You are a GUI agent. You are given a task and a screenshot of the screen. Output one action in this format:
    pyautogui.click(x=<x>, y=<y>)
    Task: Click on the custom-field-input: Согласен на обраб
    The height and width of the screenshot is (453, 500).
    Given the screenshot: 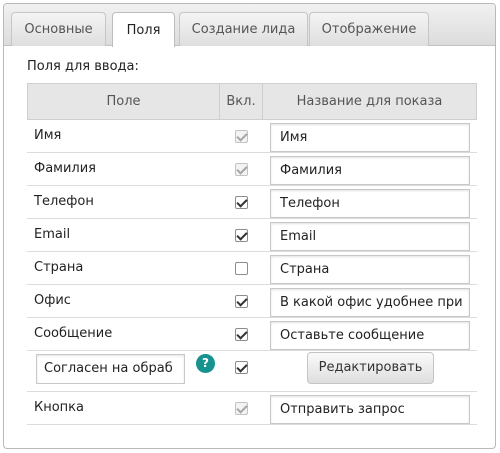 What is the action you would take?
    pyautogui.click(x=110, y=369)
    